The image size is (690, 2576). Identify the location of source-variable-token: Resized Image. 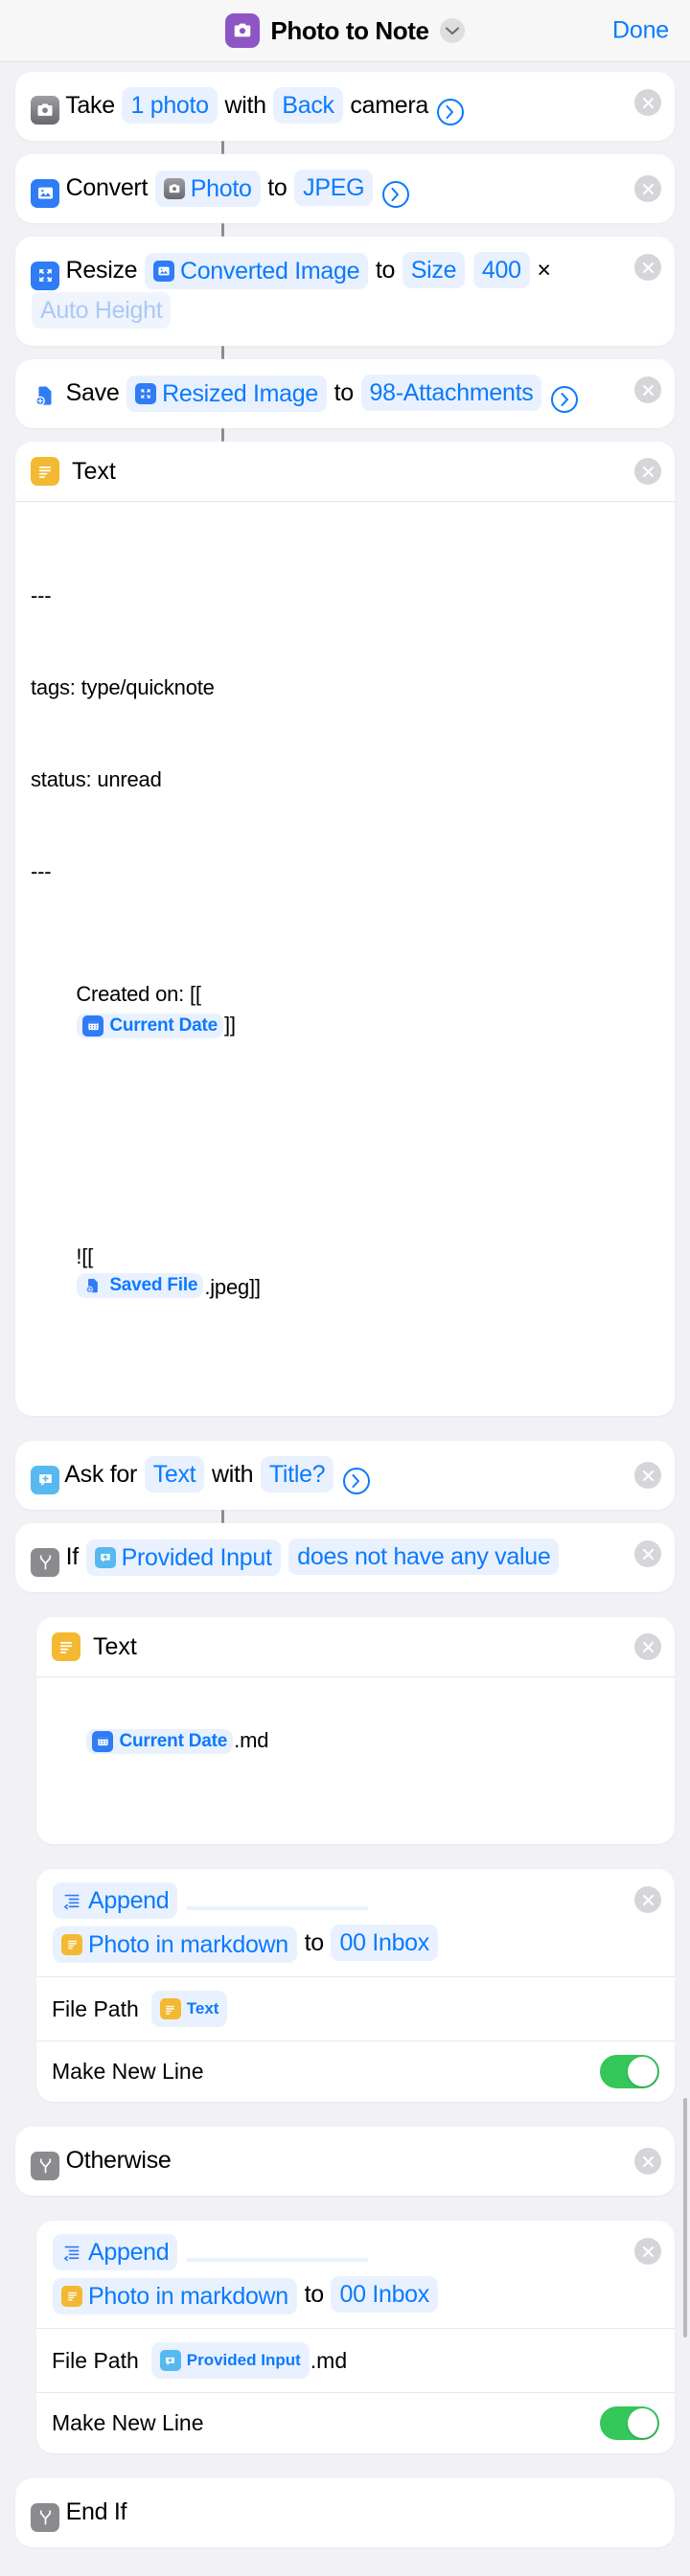
(226, 394).